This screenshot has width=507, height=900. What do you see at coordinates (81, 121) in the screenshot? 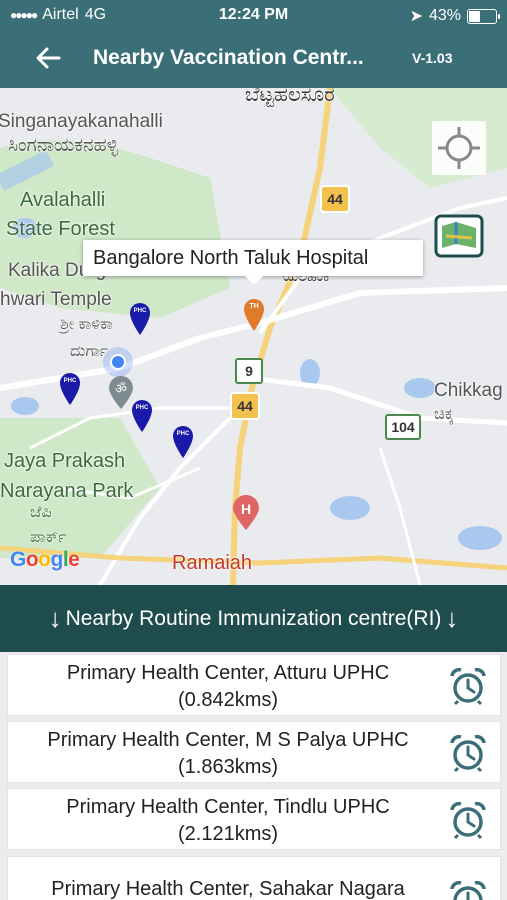
I see `map-label: Singanayakanahalli` at bounding box center [81, 121].